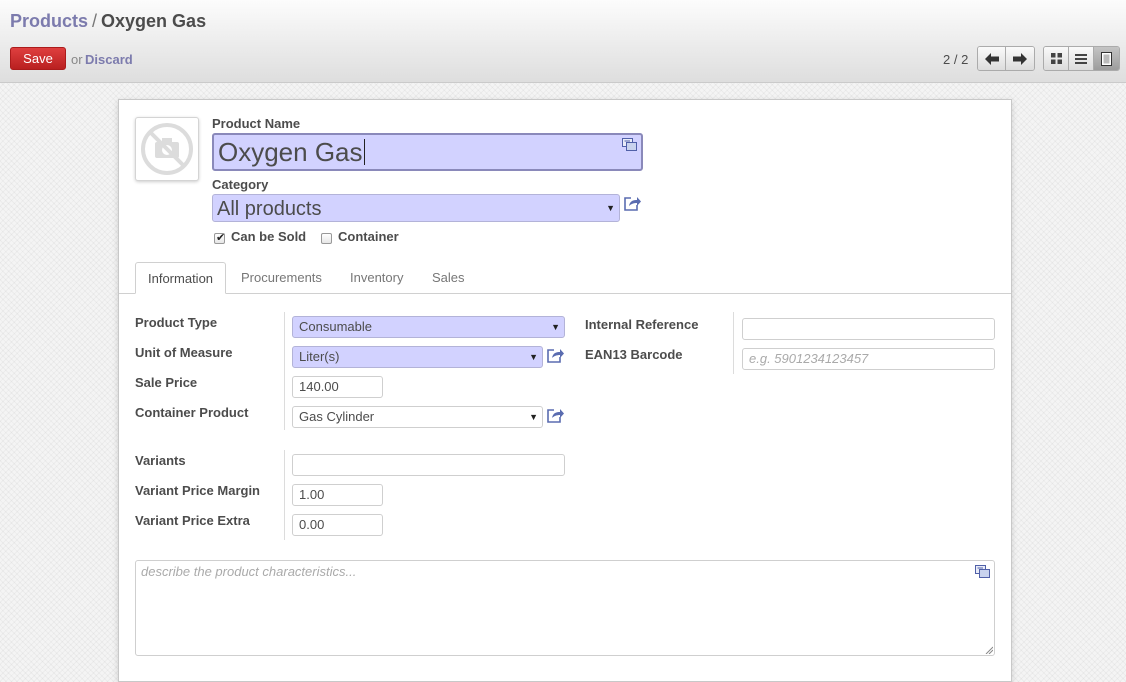  I want to click on tab-information: Information, so click(181, 278).